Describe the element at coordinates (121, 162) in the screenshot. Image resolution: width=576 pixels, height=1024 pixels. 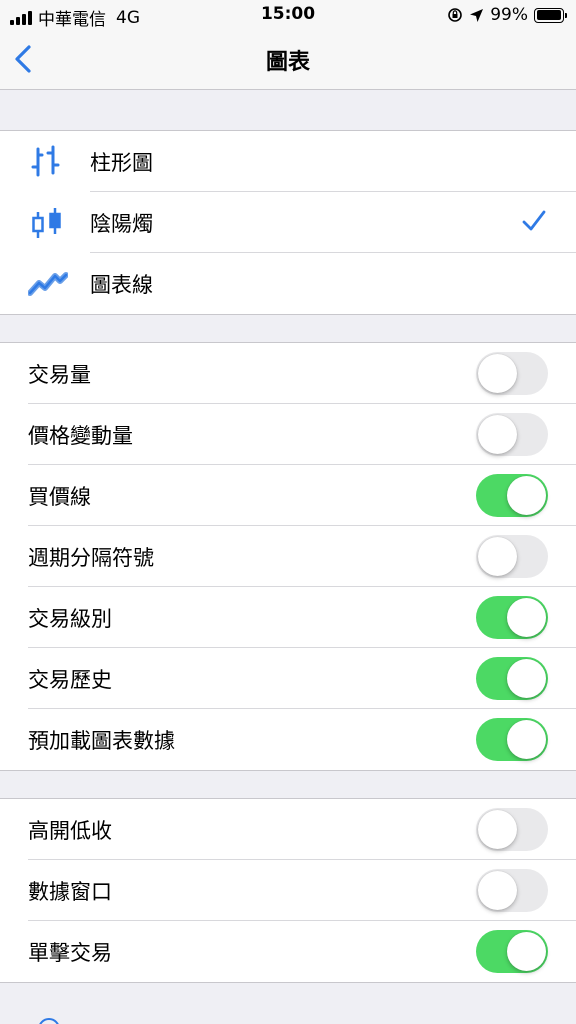
I see `chart-type-label: 柱形圖` at that location.